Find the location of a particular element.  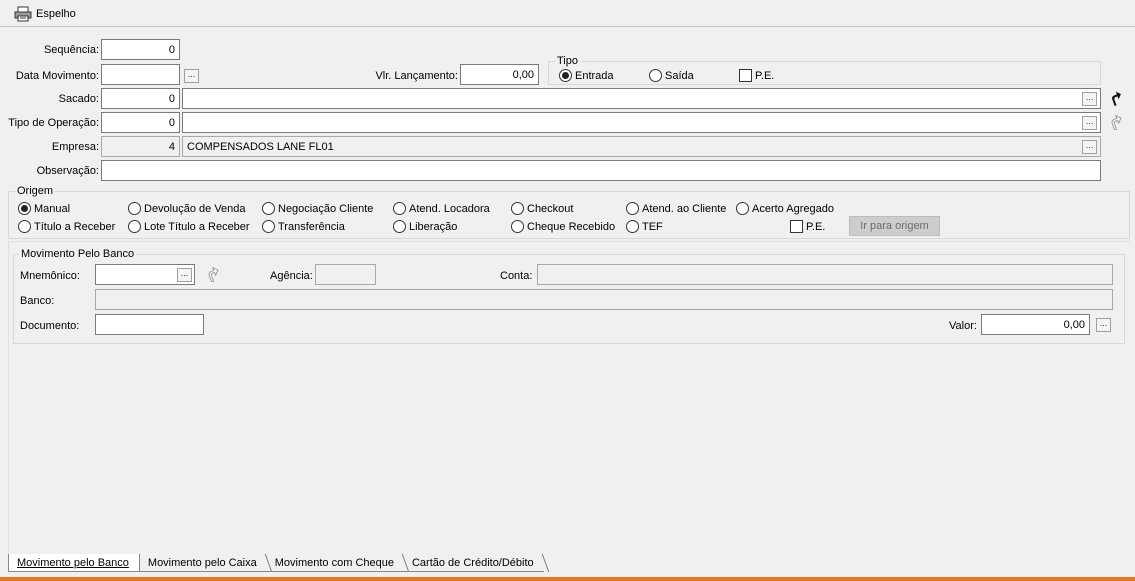

origem-group-title: Origem is located at coordinates (35, 191).